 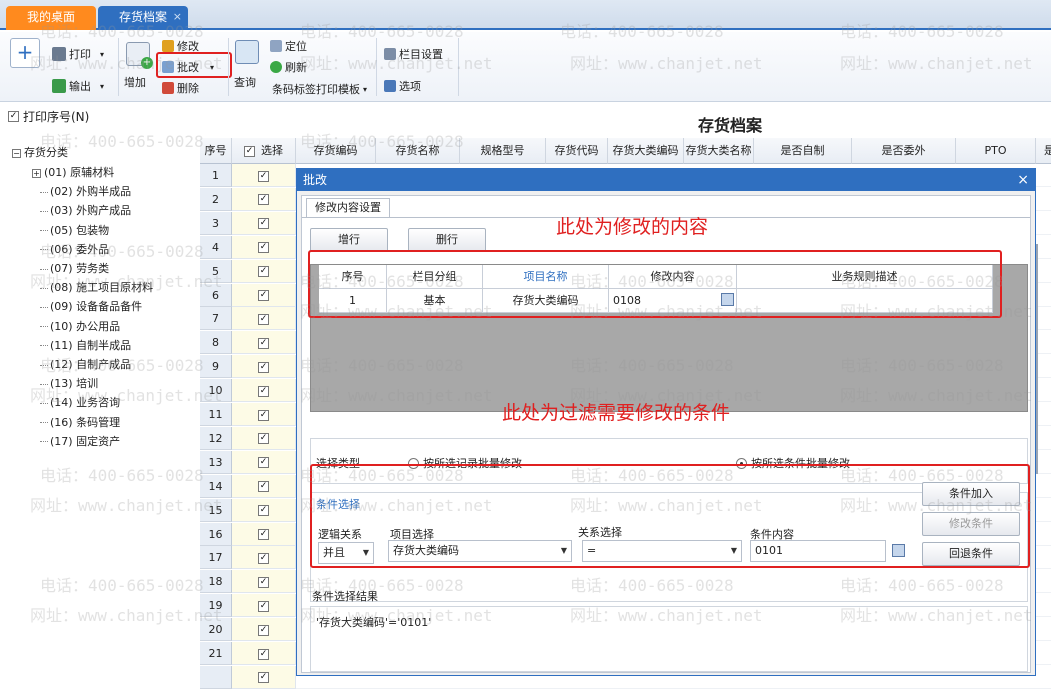 What do you see at coordinates (80, 422) in the screenshot?
I see `tree-item: (16) 条码管理` at bounding box center [80, 422].